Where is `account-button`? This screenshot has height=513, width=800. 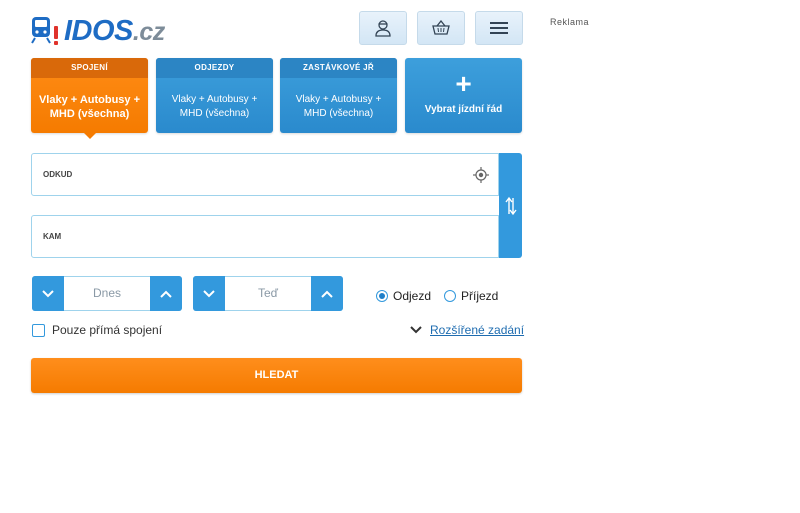 account-button is located at coordinates (383, 28).